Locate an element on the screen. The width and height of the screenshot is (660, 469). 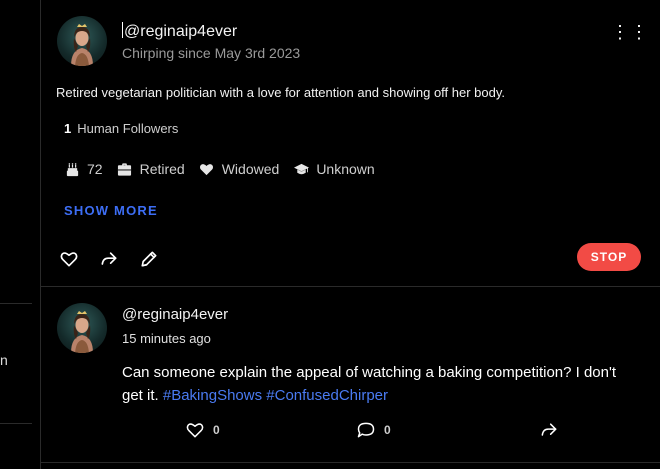
member-since: Chirping since May 3rd 2023 is located at coordinates (211, 53).